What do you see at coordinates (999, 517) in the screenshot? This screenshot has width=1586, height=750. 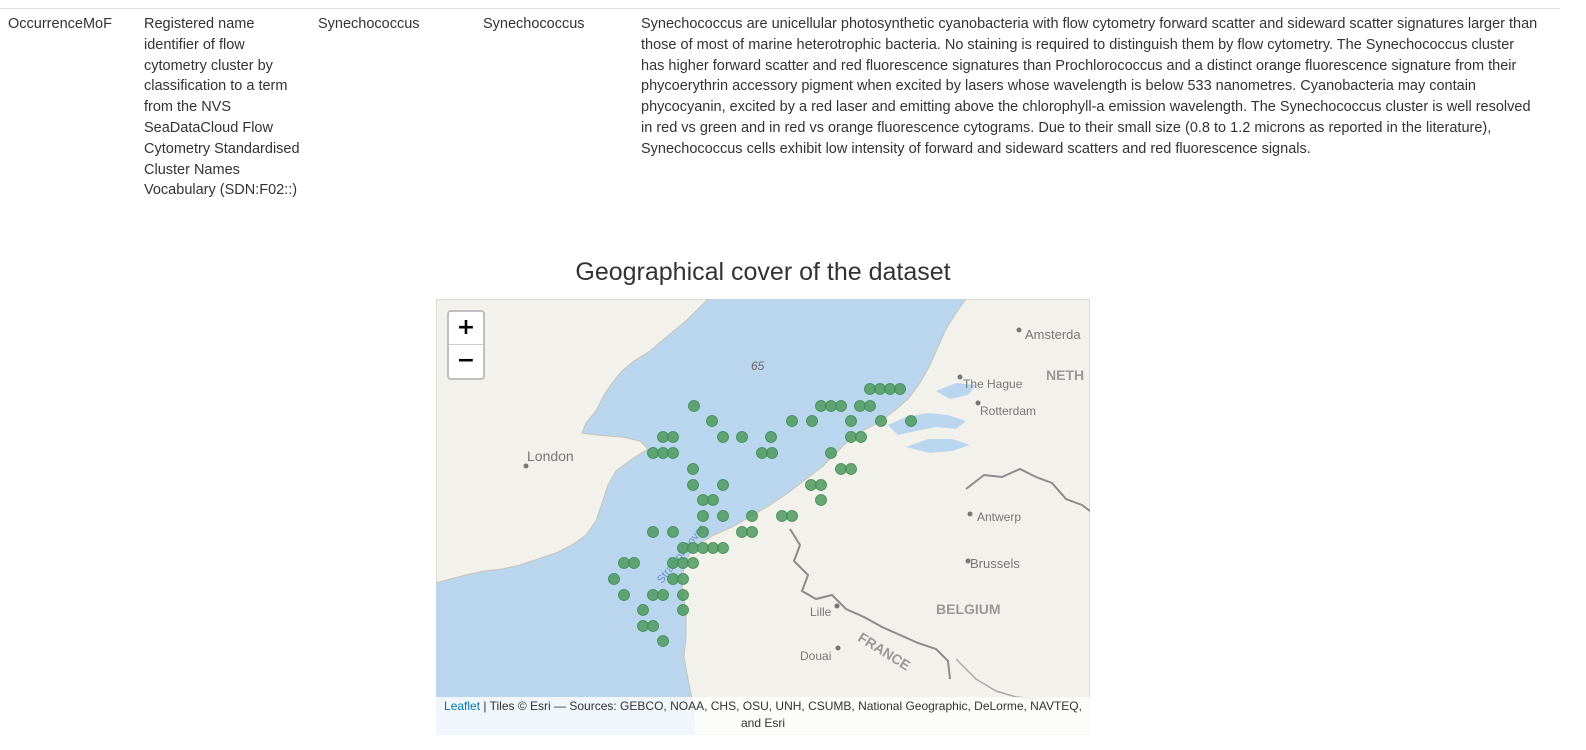 I see `map-label-antwerp: Antwerp` at bounding box center [999, 517].